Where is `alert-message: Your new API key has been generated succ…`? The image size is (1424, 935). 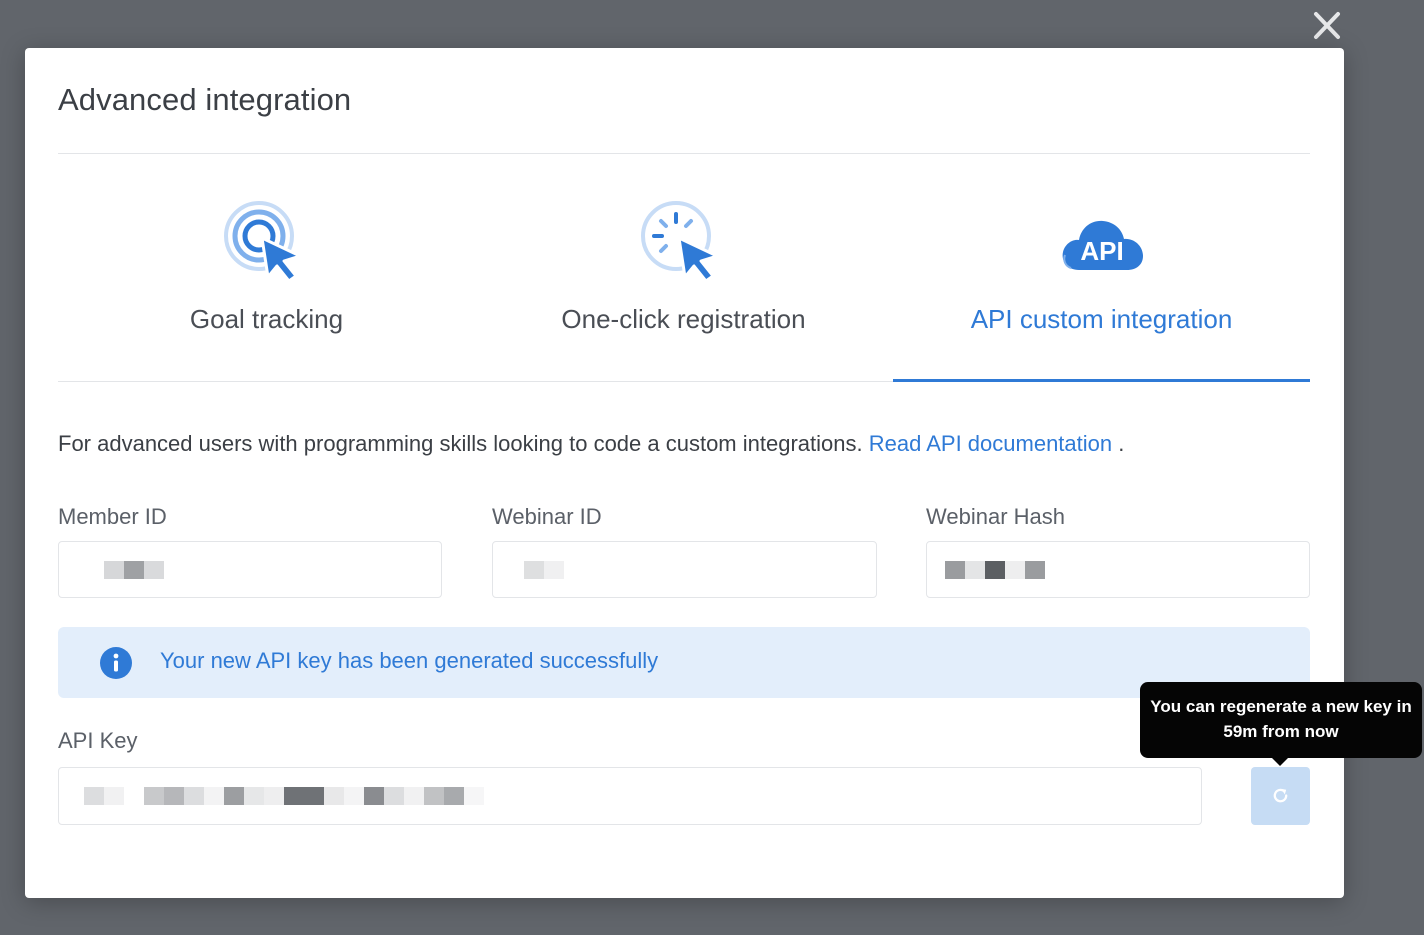
alert-message: Your new API key has been generated succ… is located at coordinates (409, 660).